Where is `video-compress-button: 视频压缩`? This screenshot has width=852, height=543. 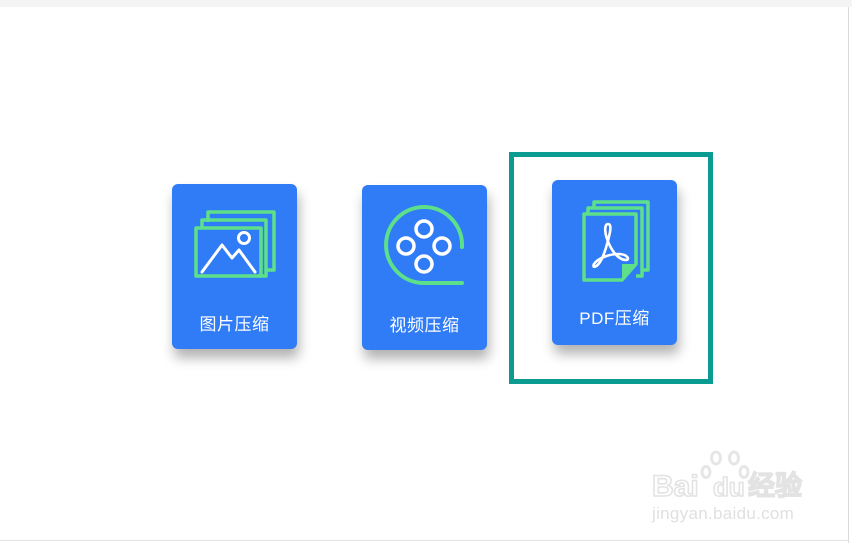
video-compress-button: 视频压缩 is located at coordinates (424, 267).